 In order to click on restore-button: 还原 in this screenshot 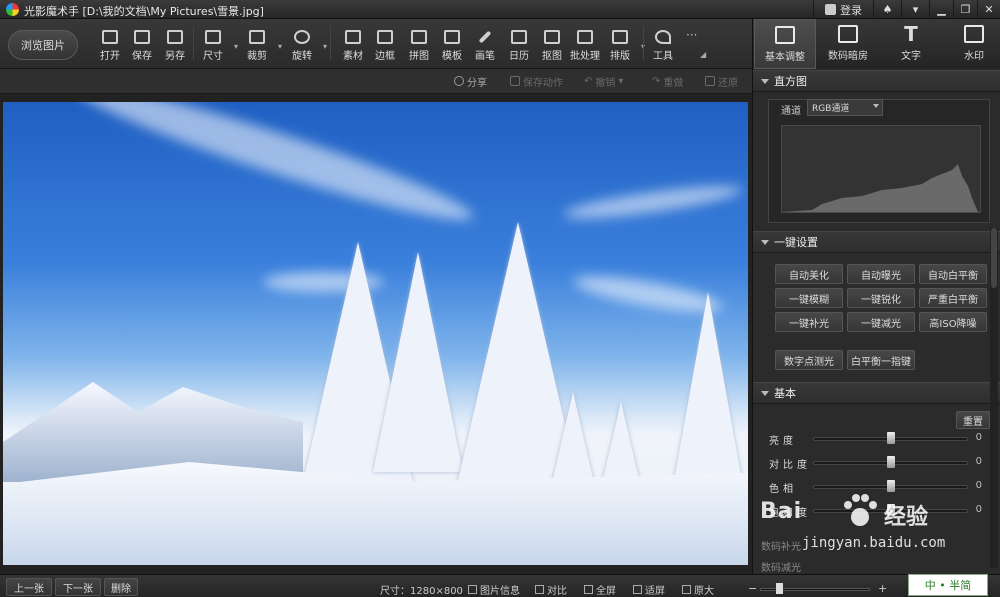, I will do `click(721, 81)`.